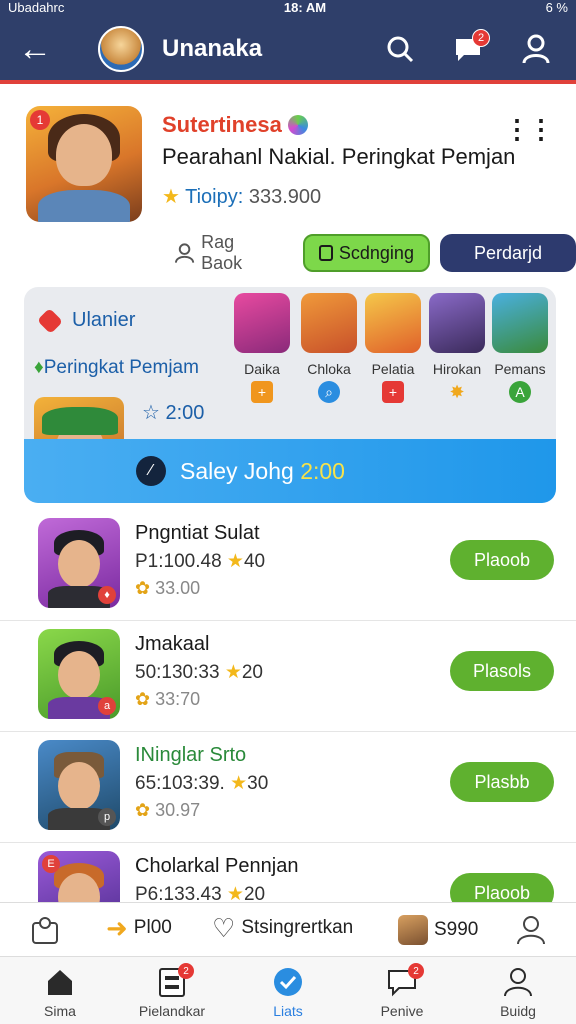  I want to click on search-icon, so click(400, 49).